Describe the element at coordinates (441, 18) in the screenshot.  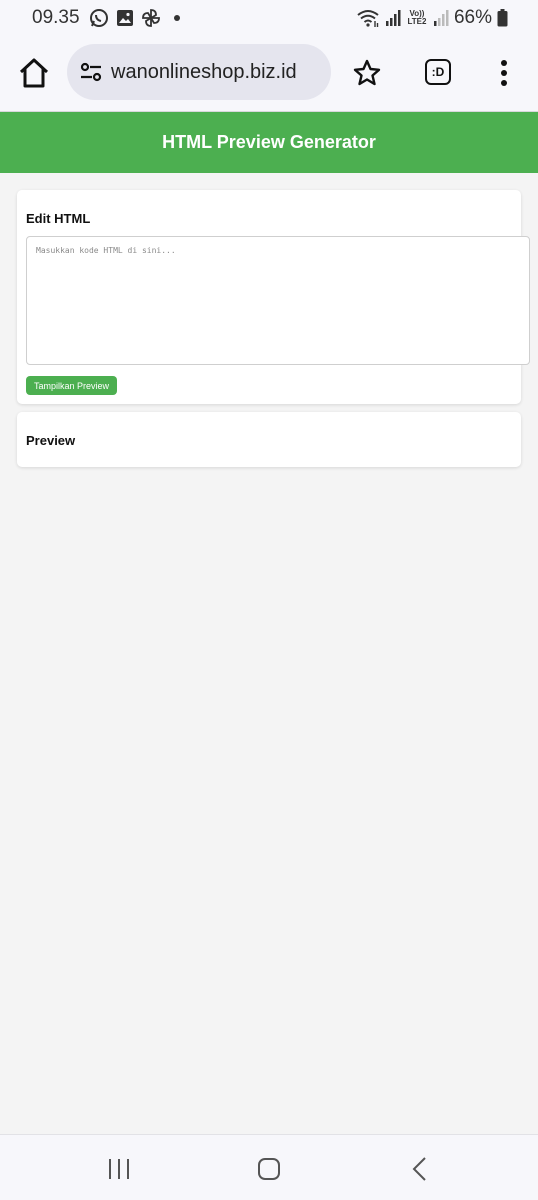
I see `signal-weak-icon` at that location.